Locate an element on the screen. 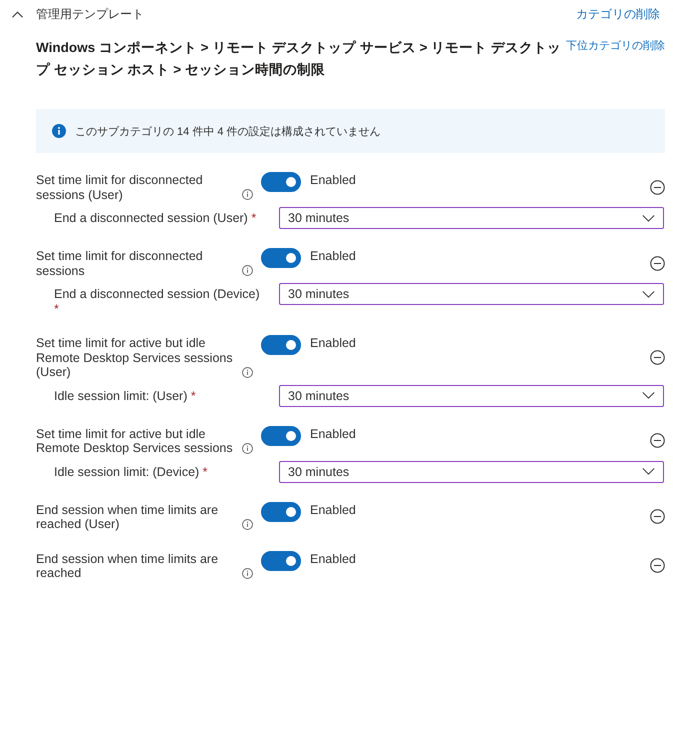 The height and width of the screenshot is (740, 677). field-label: Idle session limit: (Device) is located at coordinates (127, 471).